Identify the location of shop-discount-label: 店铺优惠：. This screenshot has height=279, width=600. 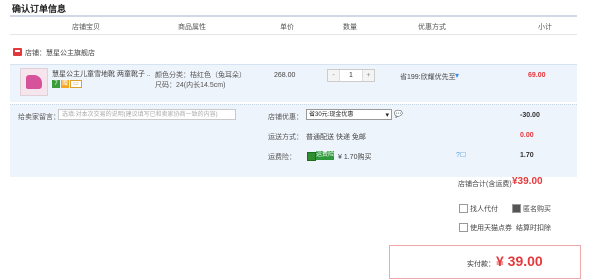
(285, 117).